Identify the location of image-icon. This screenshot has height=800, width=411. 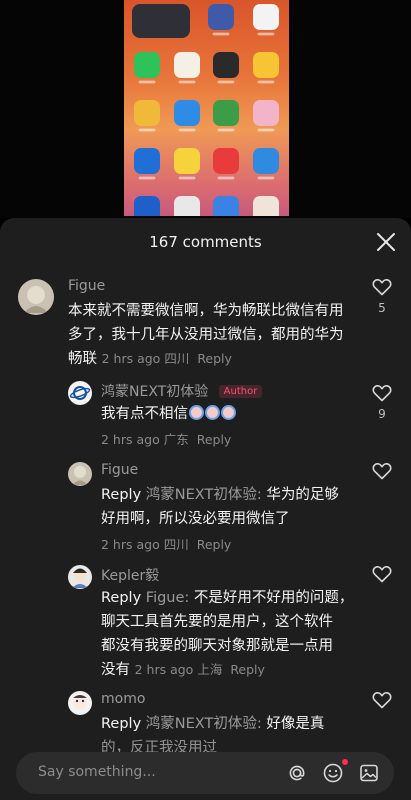
(369, 773).